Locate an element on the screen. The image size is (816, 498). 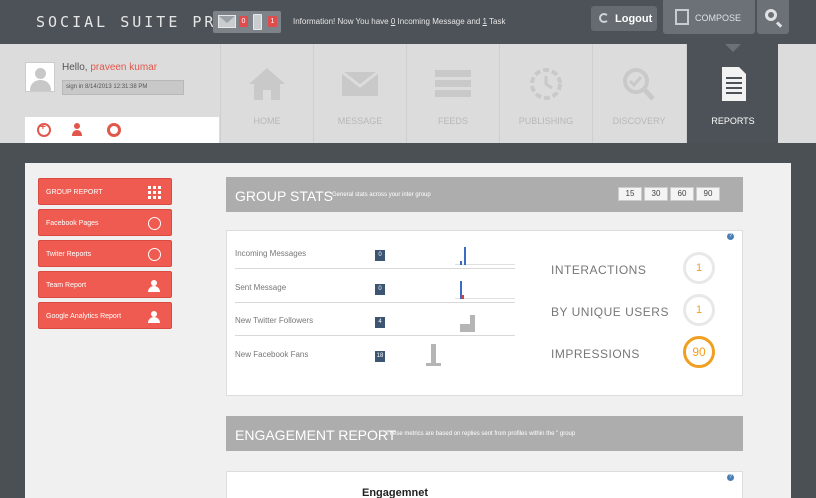
metric-row: Sent Message 0 is located at coordinates (375, 286).